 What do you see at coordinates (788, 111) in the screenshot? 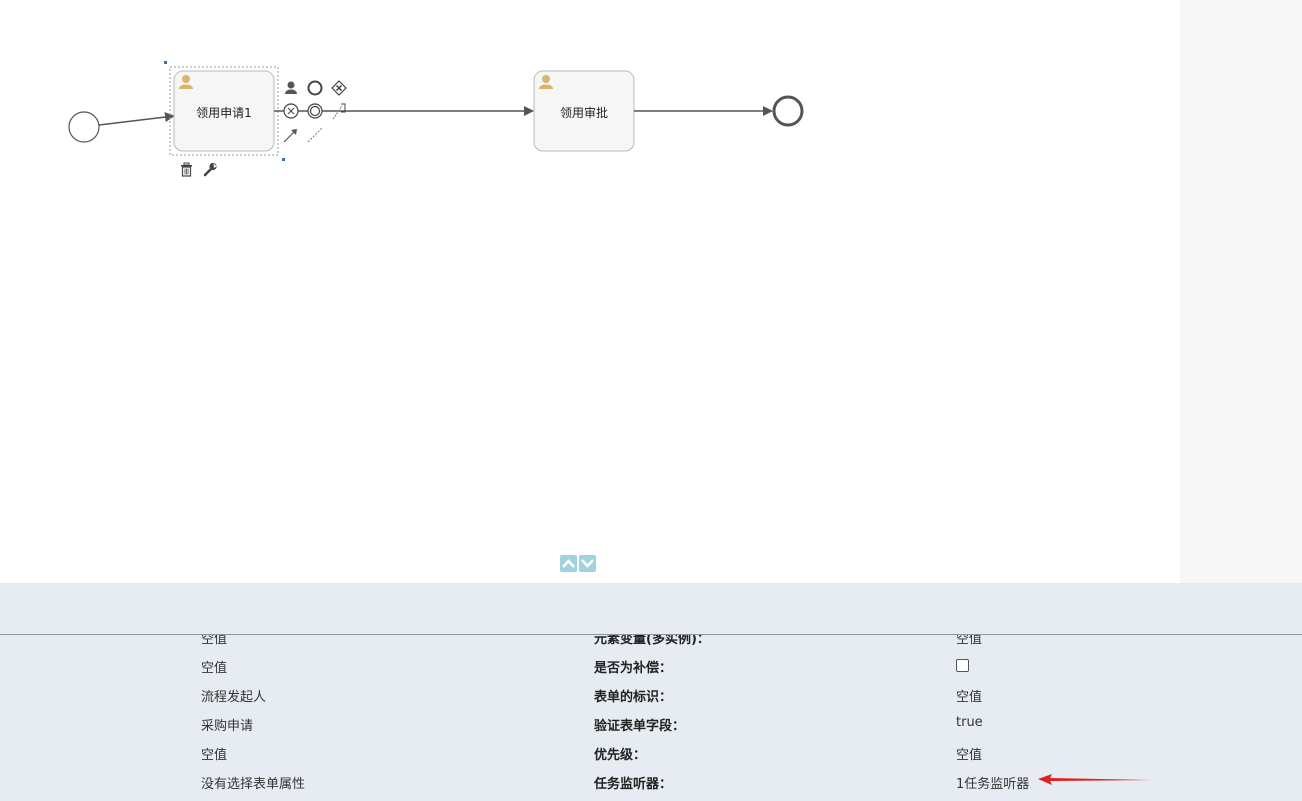
I see `end-event` at bounding box center [788, 111].